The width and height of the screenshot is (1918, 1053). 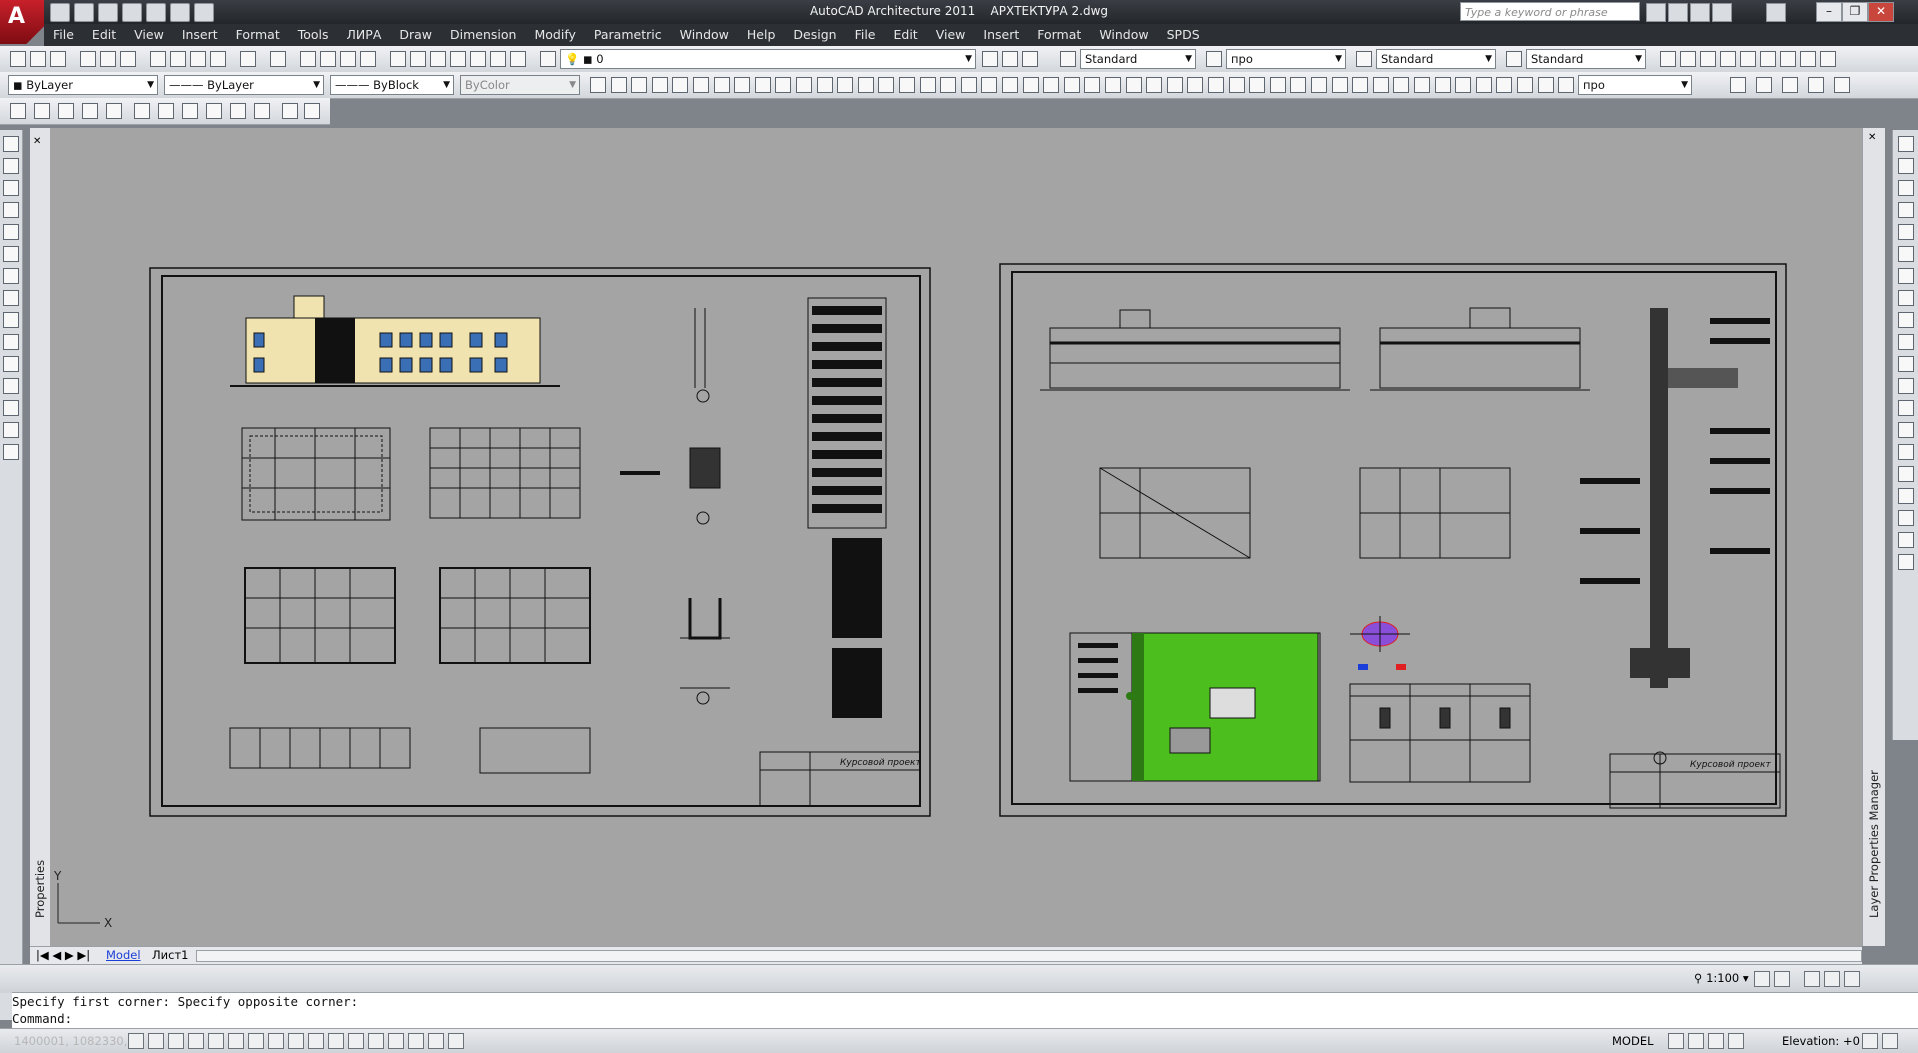 What do you see at coordinates (1832, 979) in the screenshot?
I see `lock-icon` at bounding box center [1832, 979].